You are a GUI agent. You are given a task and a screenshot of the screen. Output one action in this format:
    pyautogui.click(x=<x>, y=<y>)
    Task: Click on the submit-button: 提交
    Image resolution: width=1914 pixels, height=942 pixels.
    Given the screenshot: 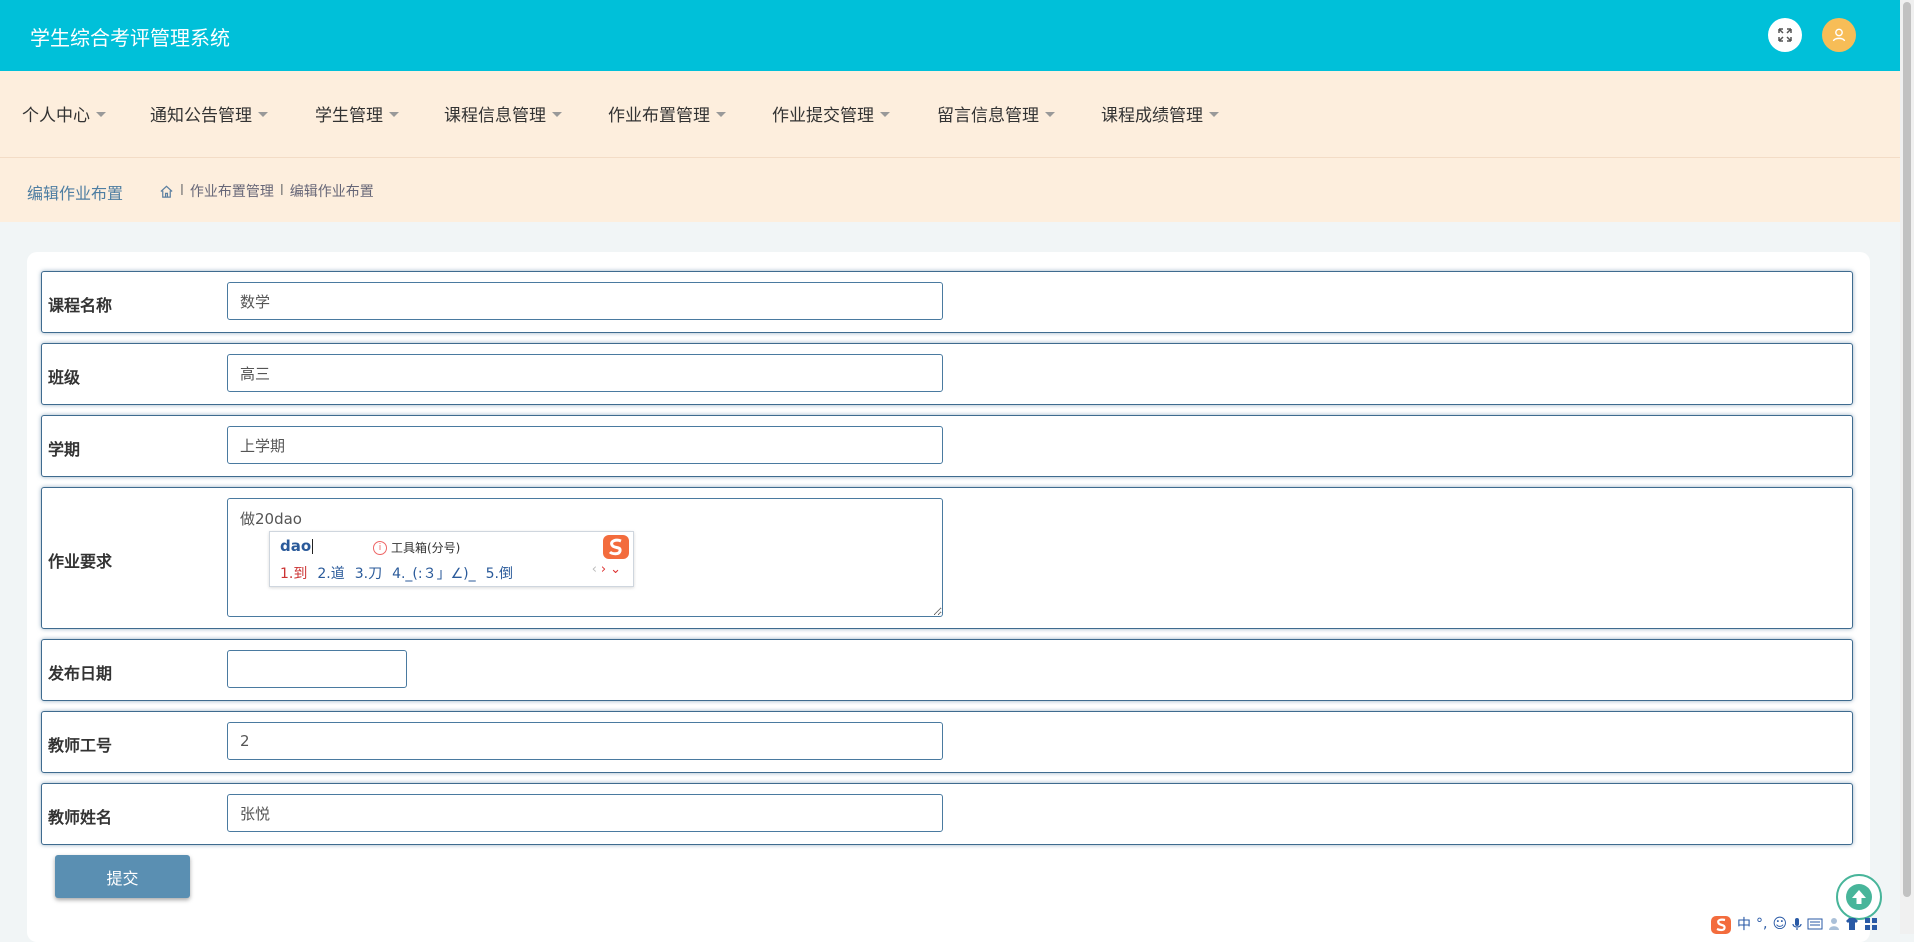 What is the action you would take?
    pyautogui.click(x=122, y=876)
    